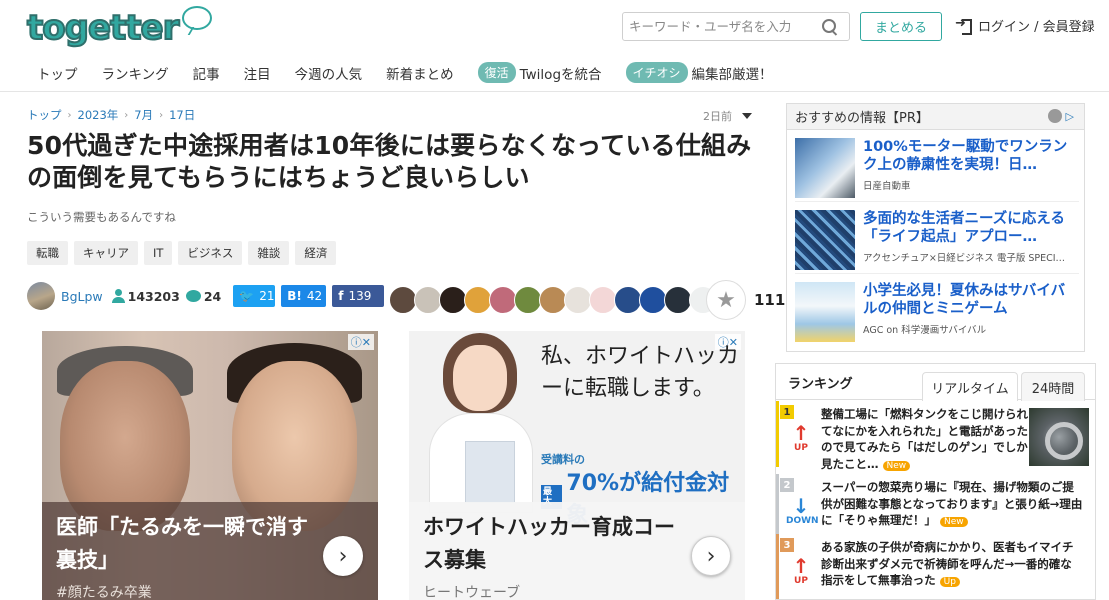 The height and width of the screenshot is (600, 1109). Describe the element at coordinates (212, 296) in the screenshot. I see `comment-count: 24` at that location.